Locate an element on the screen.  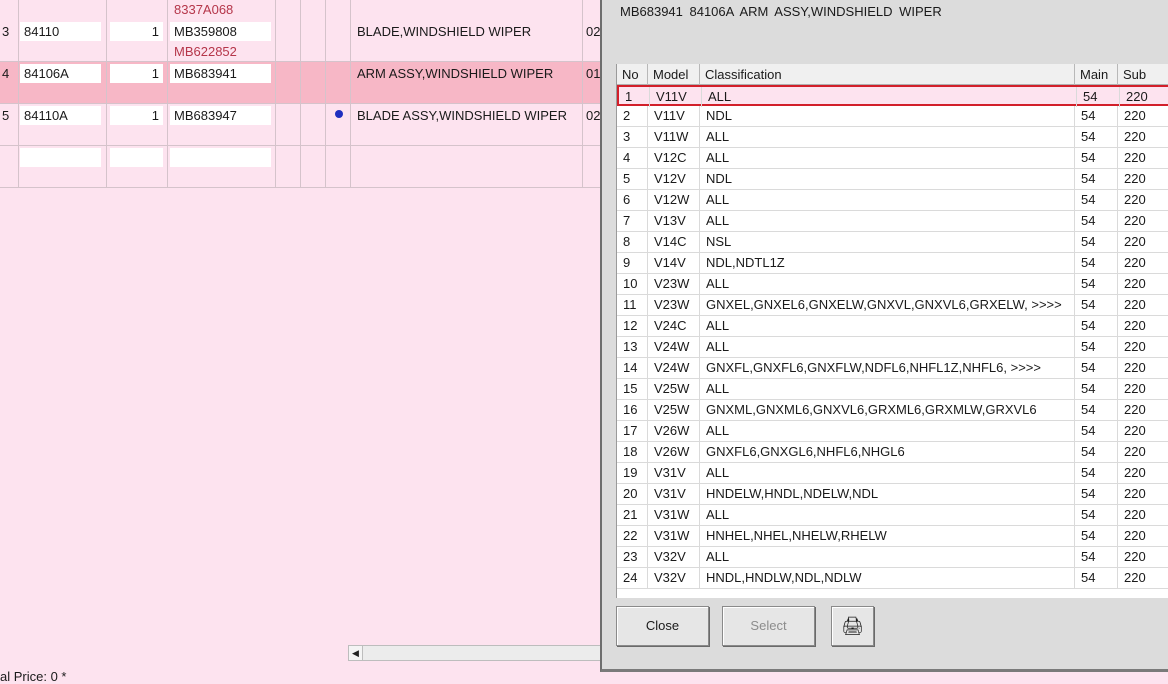
cell-model: V13V is located at coordinates (674, 221).